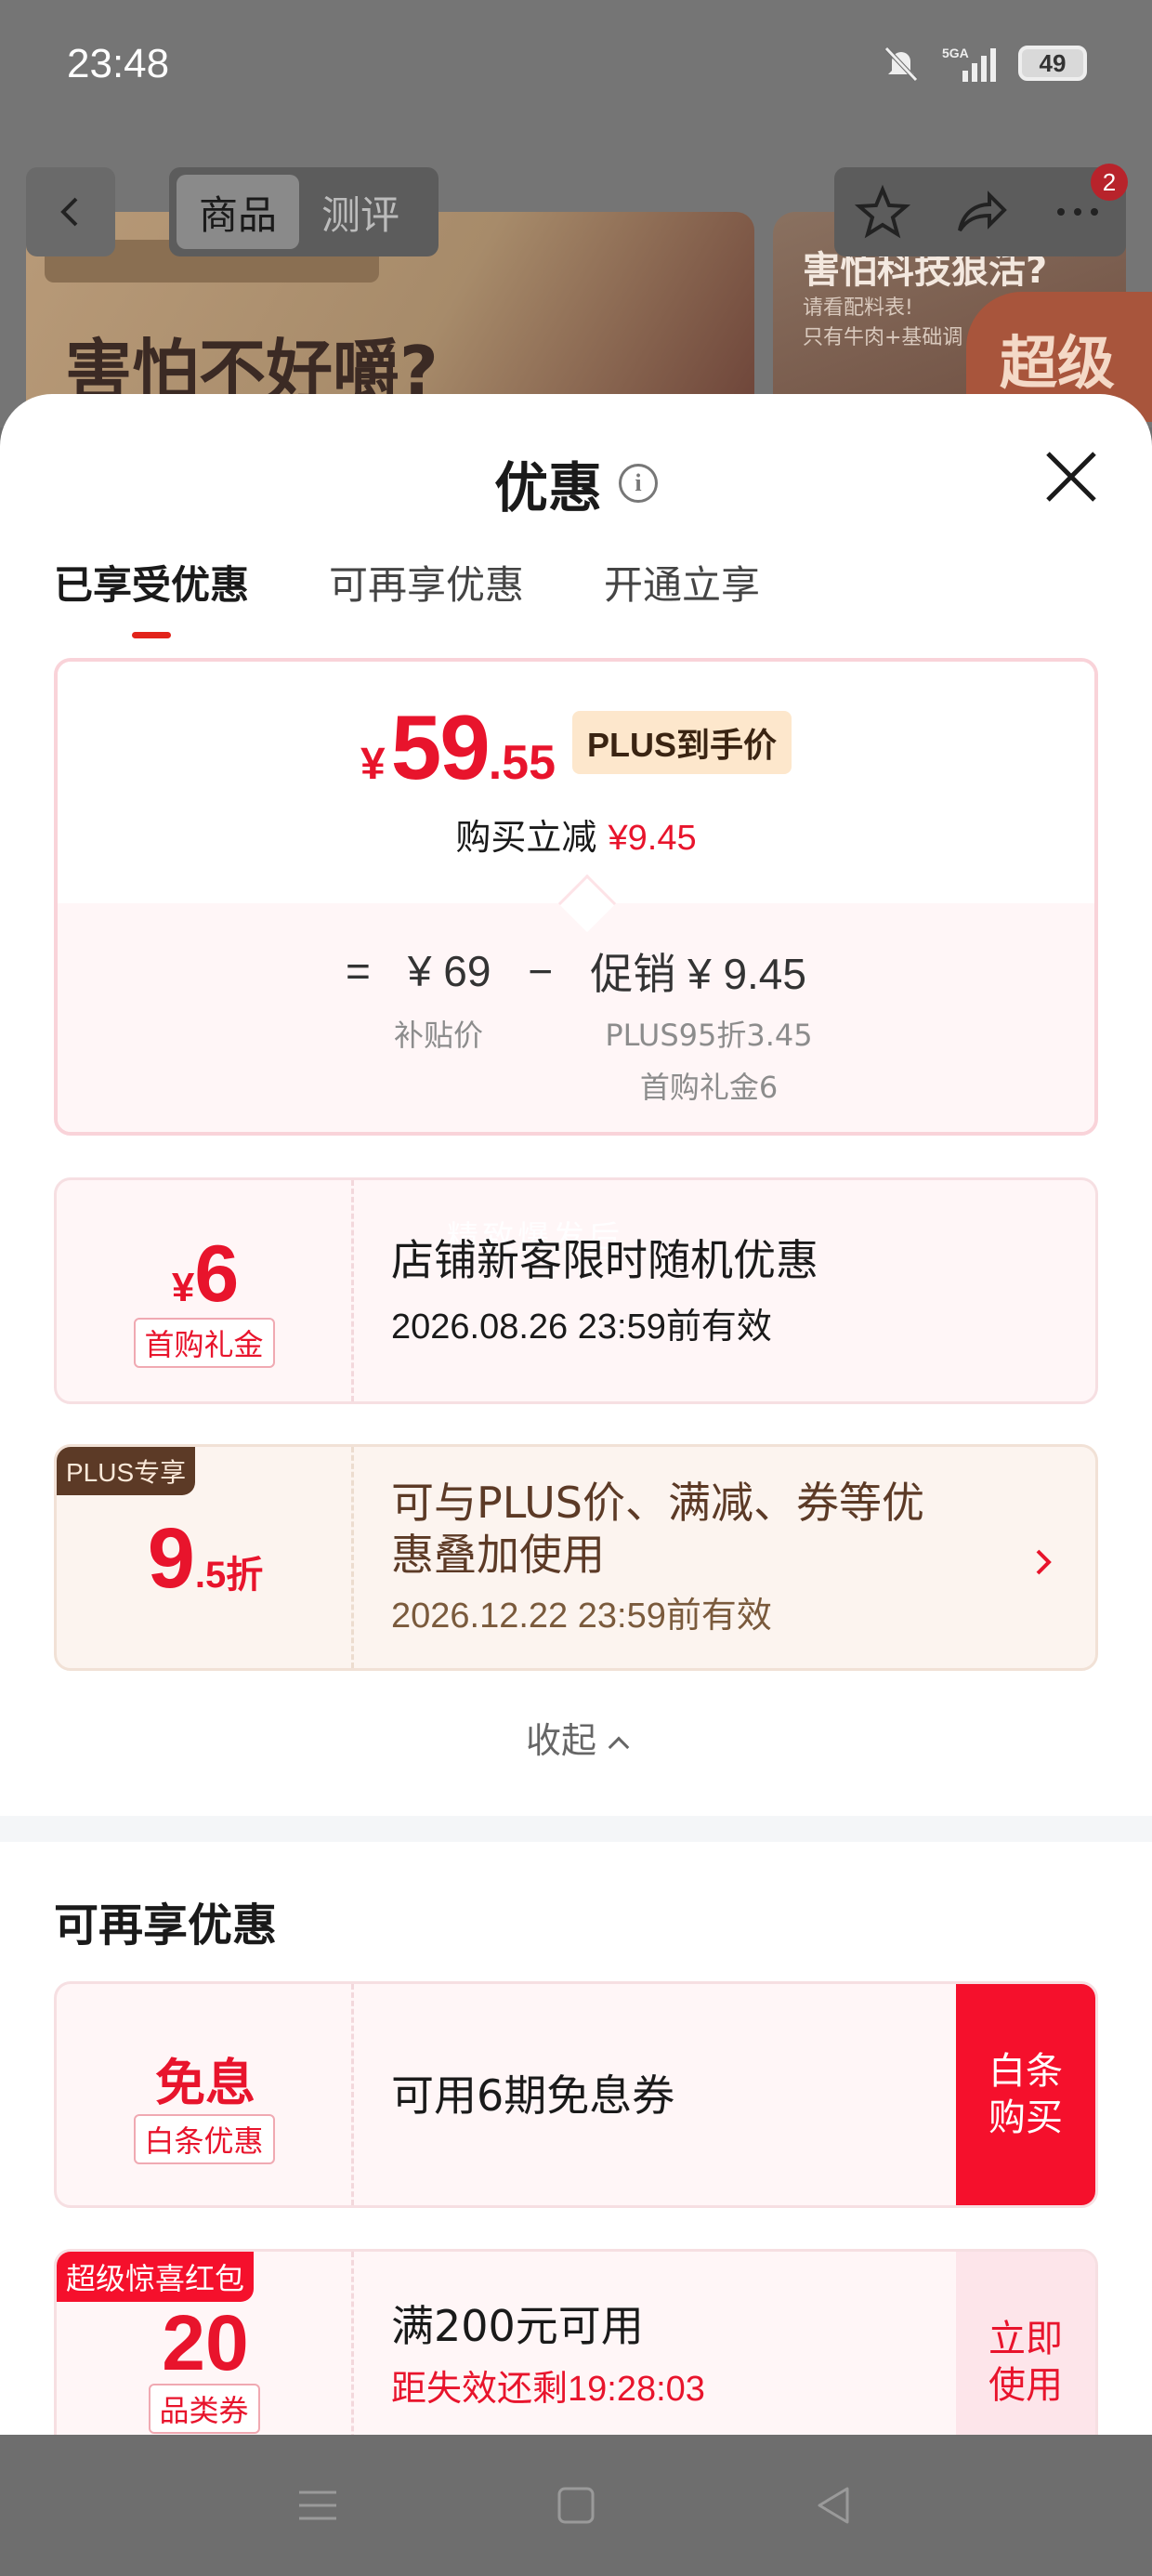 The image size is (1152, 2576). Describe the element at coordinates (858, 308) in the screenshot. I see `banner-right-sub-line: 请看配料表!` at that location.